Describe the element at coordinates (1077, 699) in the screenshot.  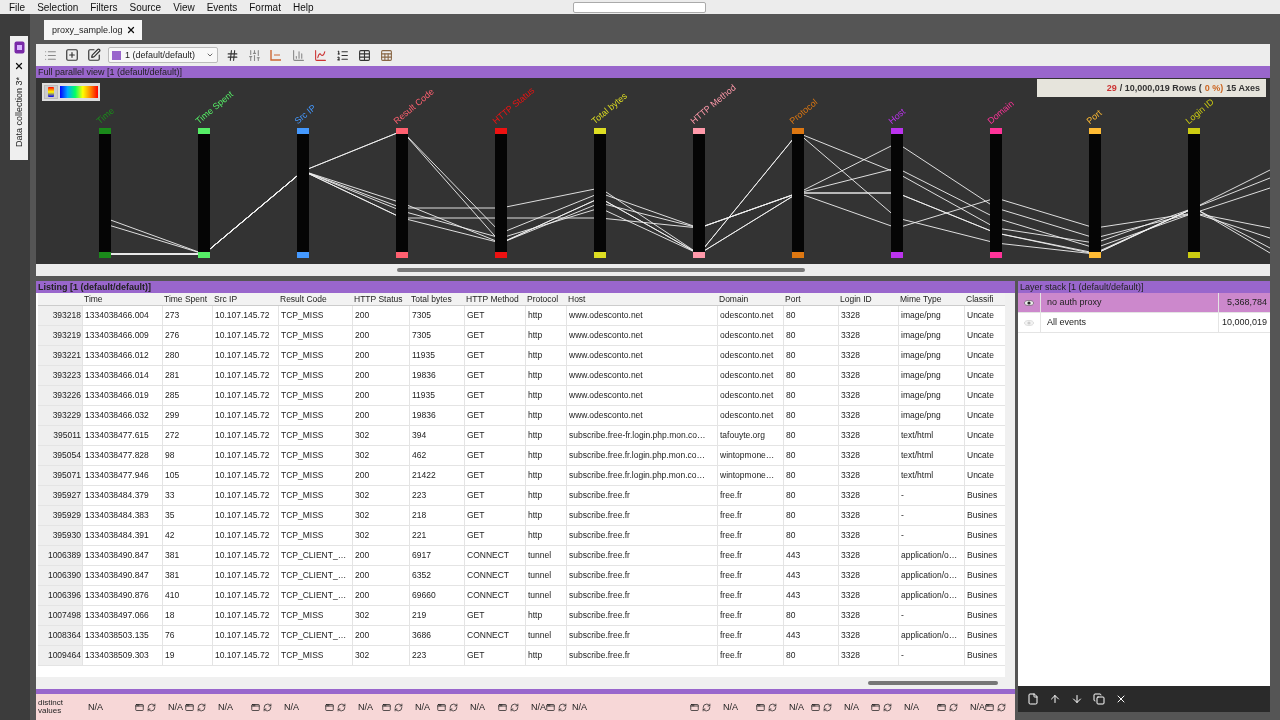
I see `move-down-button` at that location.